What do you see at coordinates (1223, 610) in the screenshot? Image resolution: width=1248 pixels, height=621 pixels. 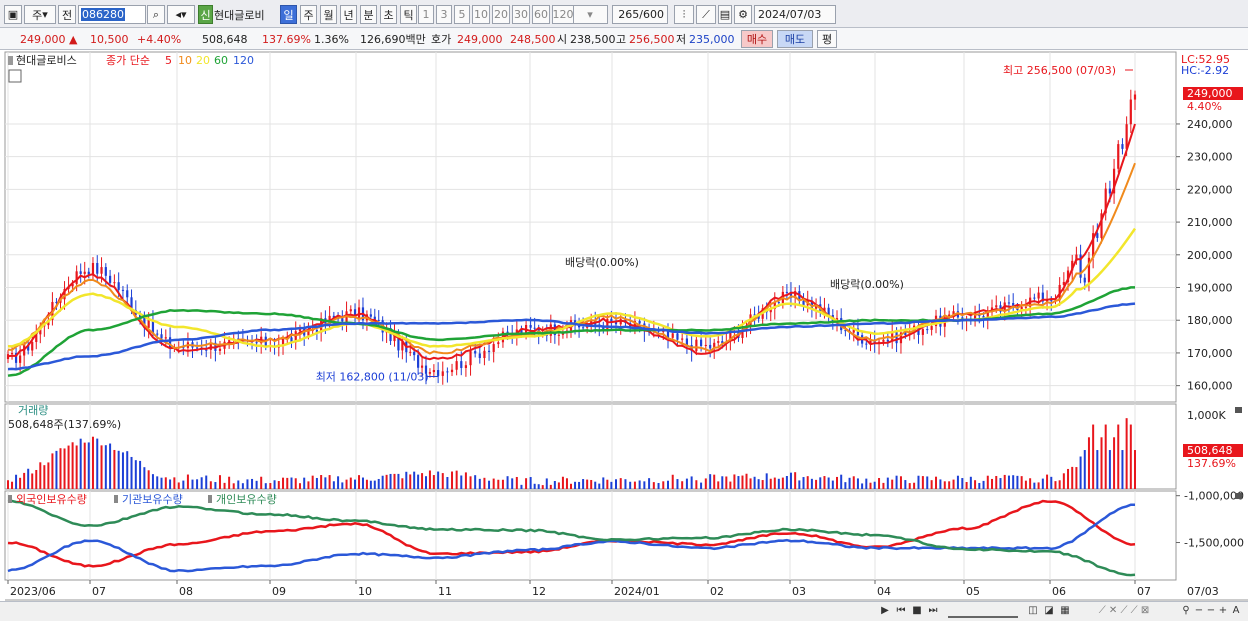 I see `plus-icon: +` at bounding box center [1223, 610].